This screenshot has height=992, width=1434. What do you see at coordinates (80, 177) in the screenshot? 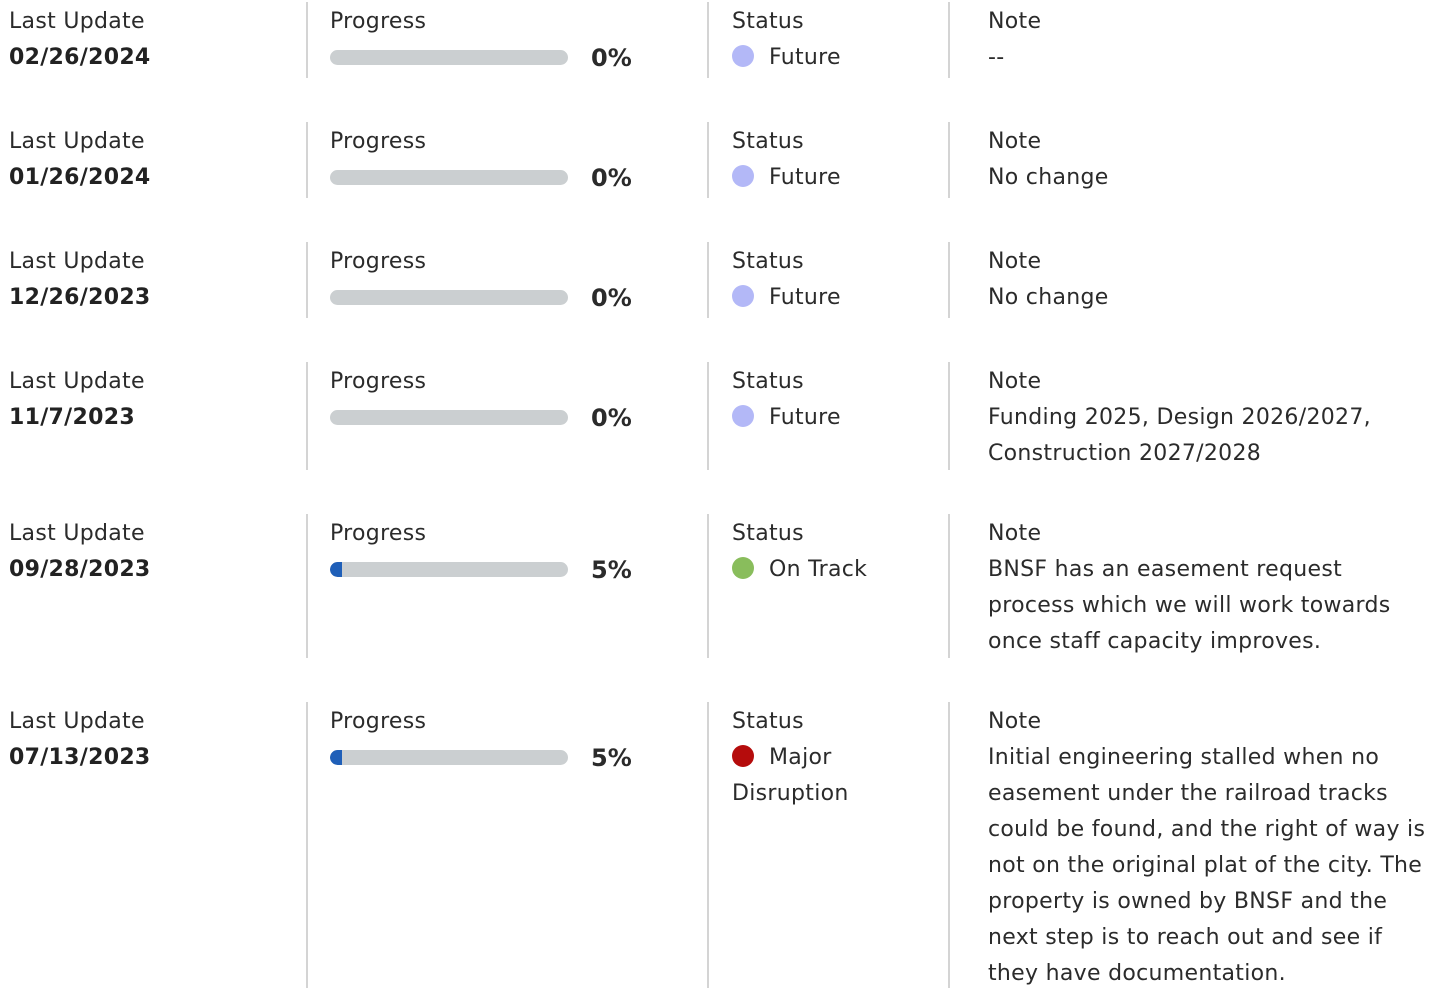
I see `last-update-date: 01/26/2024` at bounding box center [80, 177].